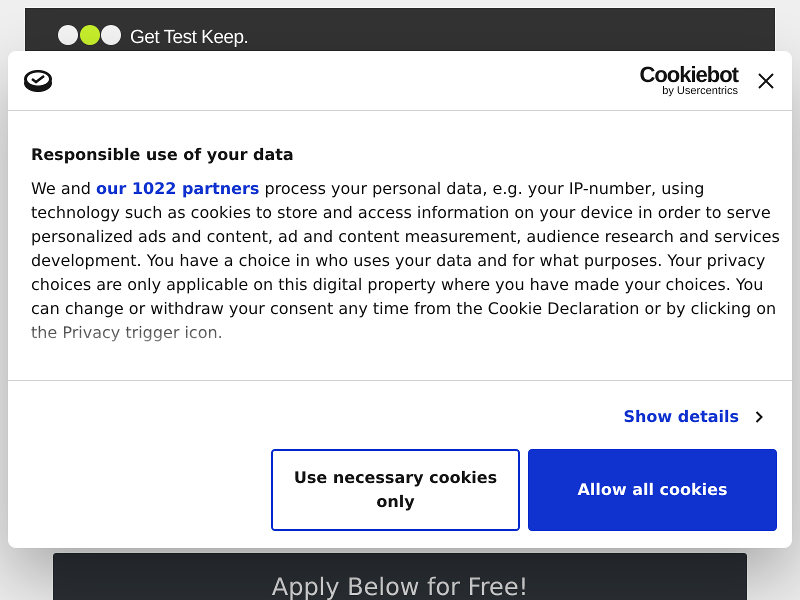  What do you see at coordinates (652, 490) in the screenshot?
I see `allow-all-button: Allow all cookies` at bounding box center [652, 490].